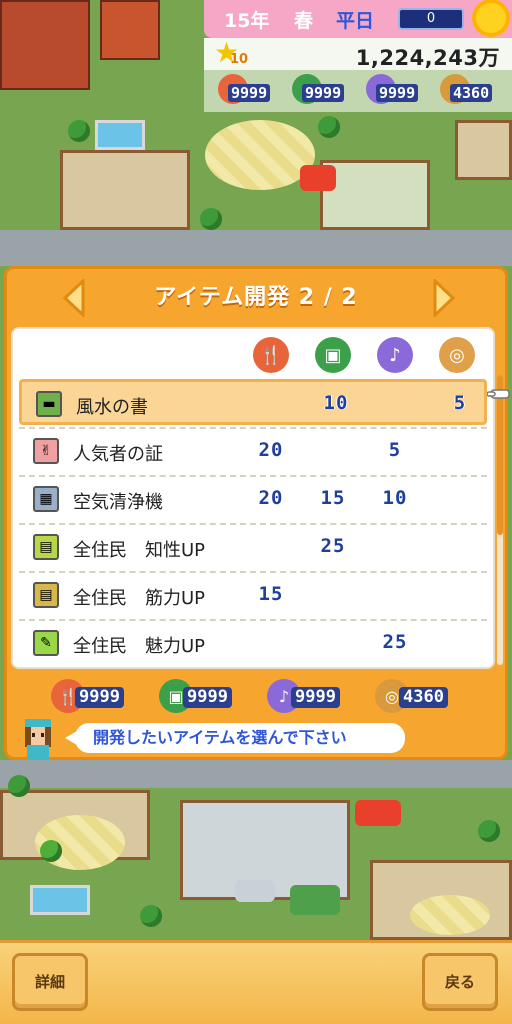  I want to click on day-type-label: 平日, so click(355, 21).